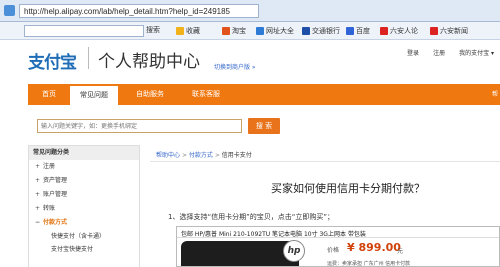  What do you see at coordinates (399, 31) in the screenshot?
I see `bookmark-luan-forum: 六安人论` at bounding box center [399, 31].